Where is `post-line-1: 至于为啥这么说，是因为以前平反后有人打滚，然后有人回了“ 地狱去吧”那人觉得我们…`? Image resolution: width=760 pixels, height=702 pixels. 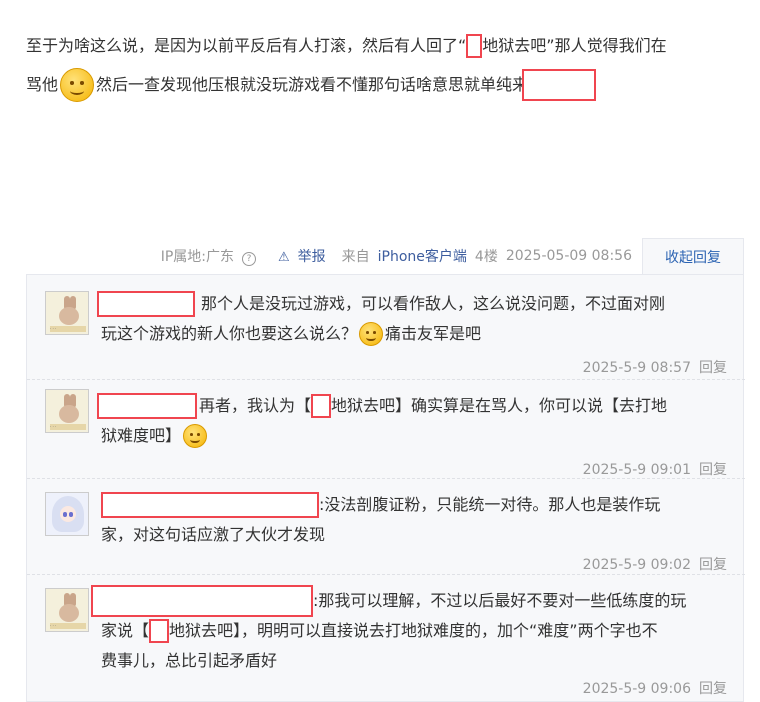
post-line-1: 至于为啥这么说，是因为以前平反后有人打滚，然后有人回了“ 地狱去吧”那人觉得我们… is located at coordinates (382, 46).